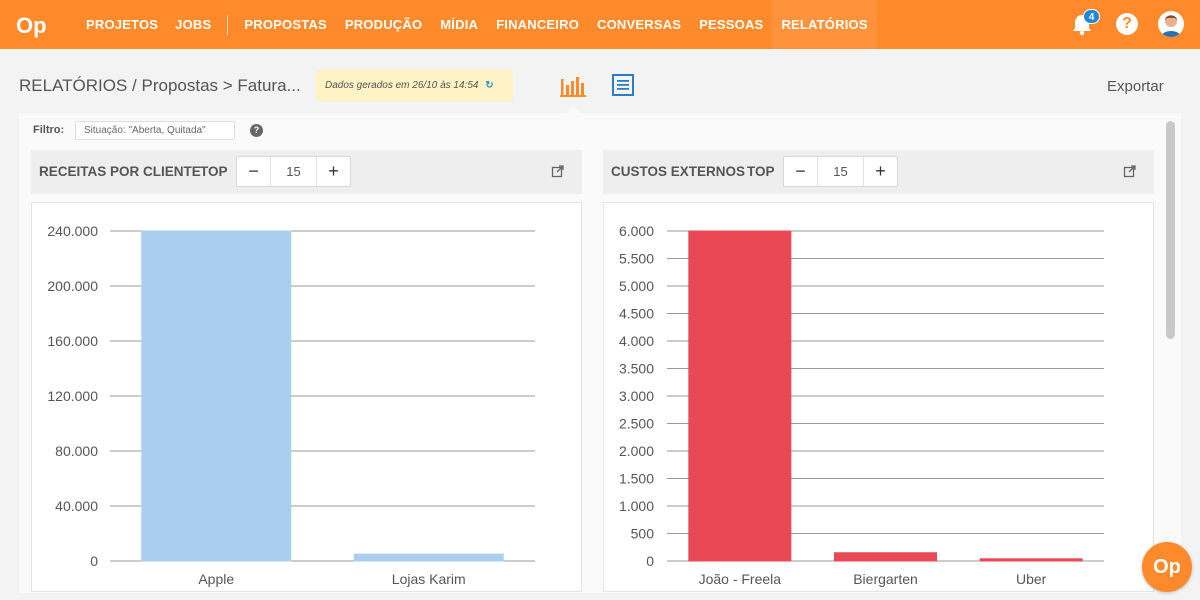 Image resolution: width=1200 pixels, height=600 pixels. I want to click on receitas-top-value: 15, so click(293, 171).